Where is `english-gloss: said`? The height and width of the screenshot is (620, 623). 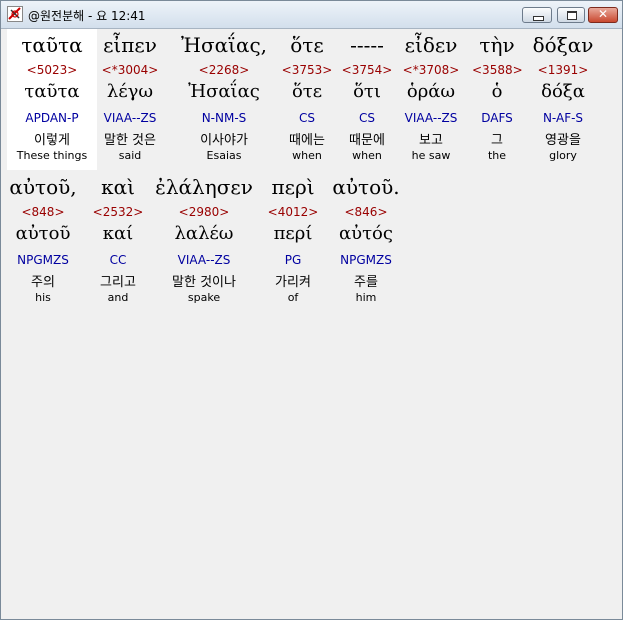
english-gloss: said is located at coordinates (130, 155).